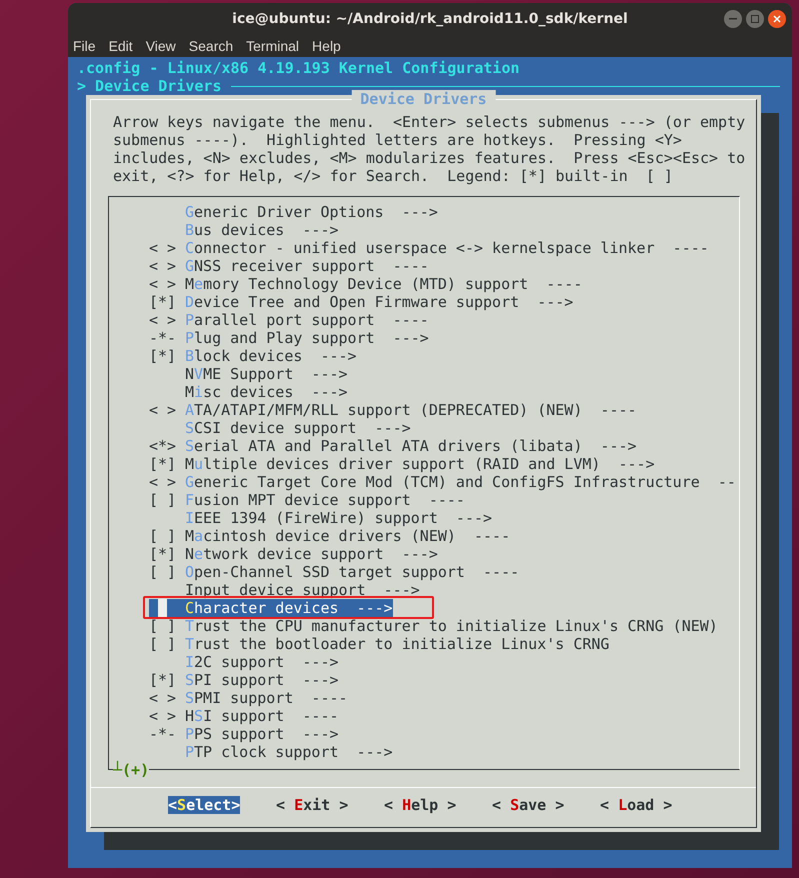  Describe the element at coordinates (266, 392) in the screenshot. I see `menu-entry: Misc devices --->` at that location.